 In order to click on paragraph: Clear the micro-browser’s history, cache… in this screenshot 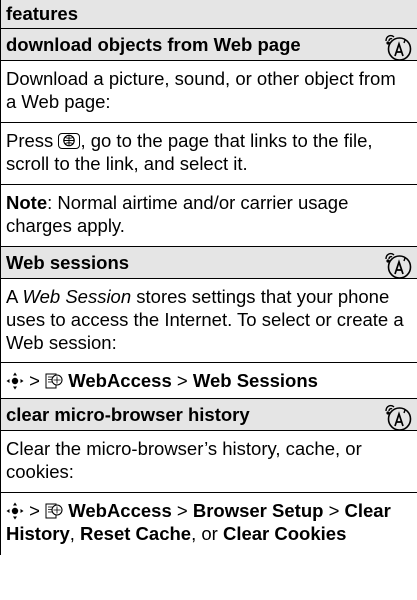, I will do `click(208, 462)`.